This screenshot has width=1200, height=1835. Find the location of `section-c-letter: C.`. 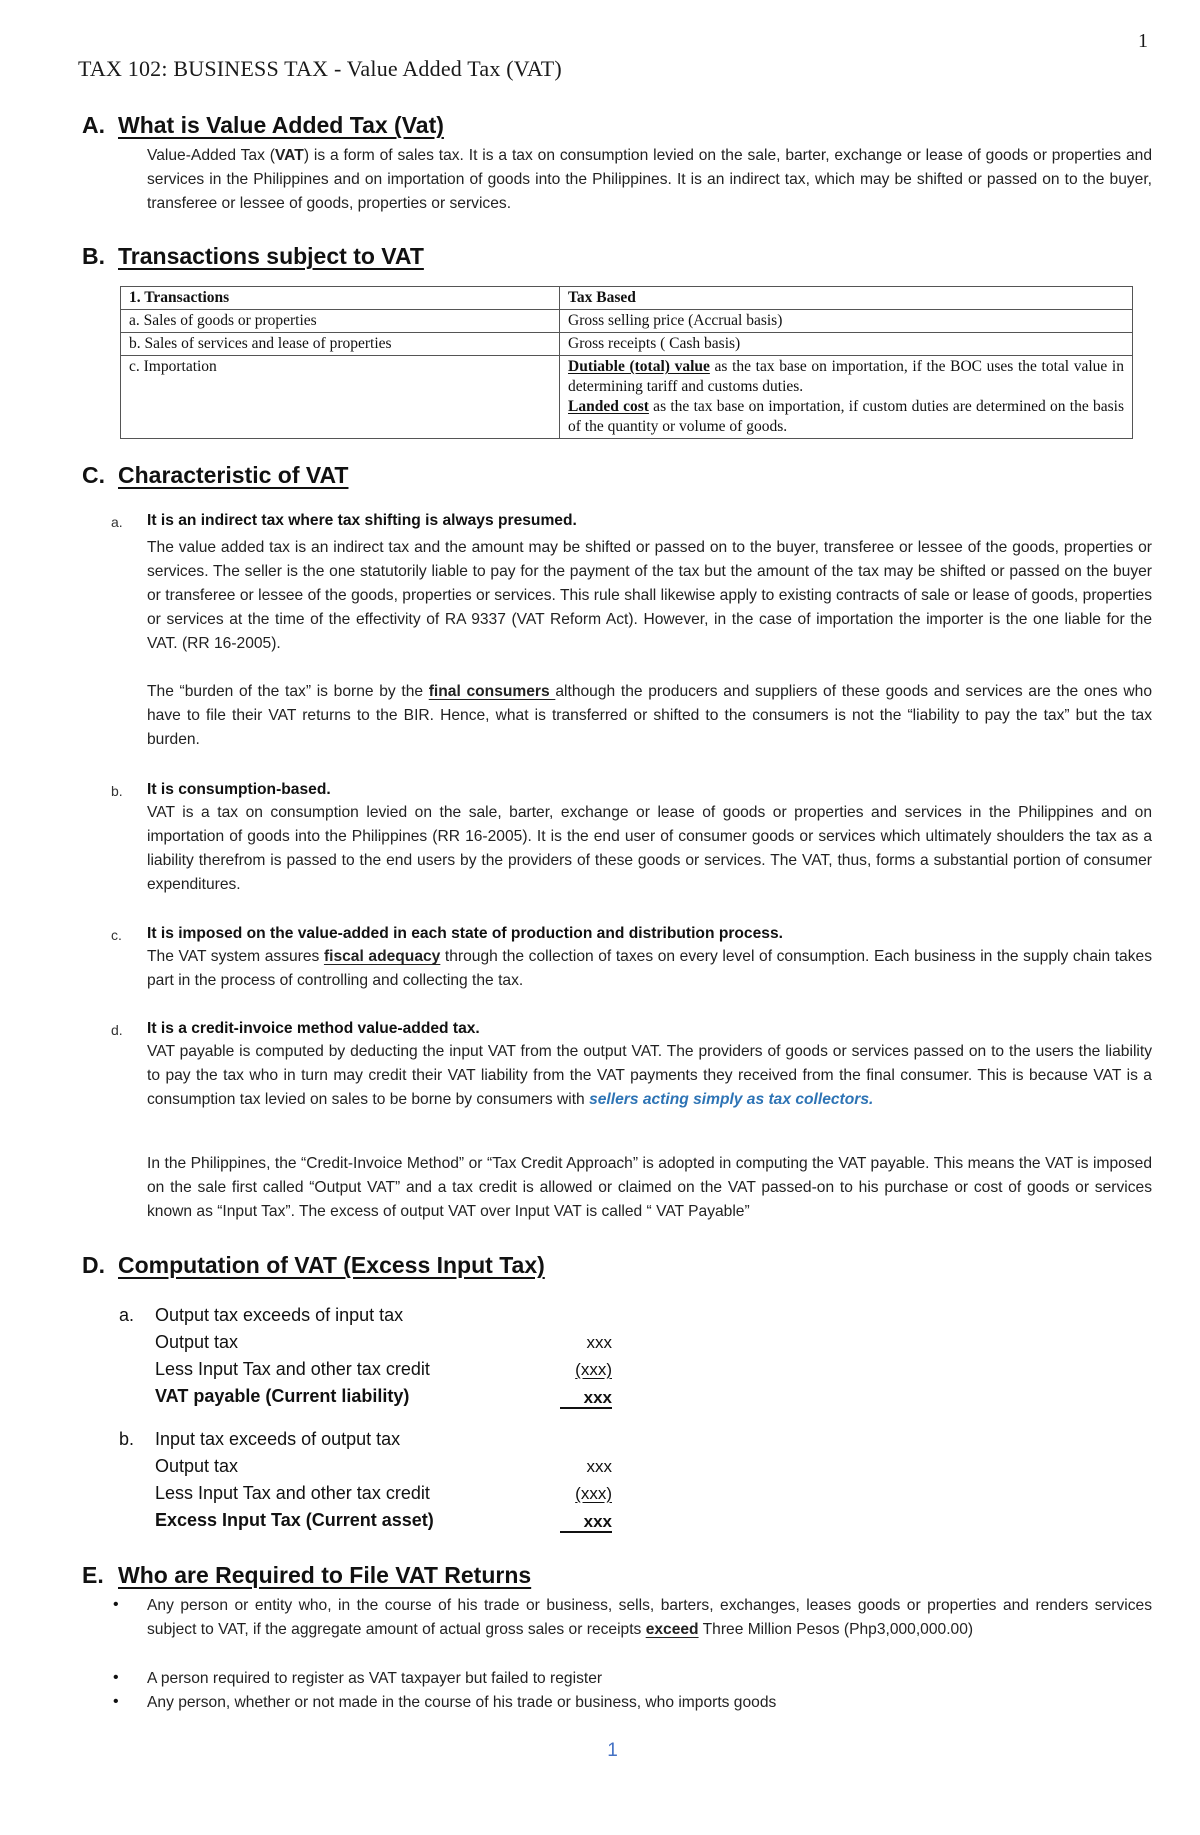

section-c-letter: C. is located at coordinates (93, 475).